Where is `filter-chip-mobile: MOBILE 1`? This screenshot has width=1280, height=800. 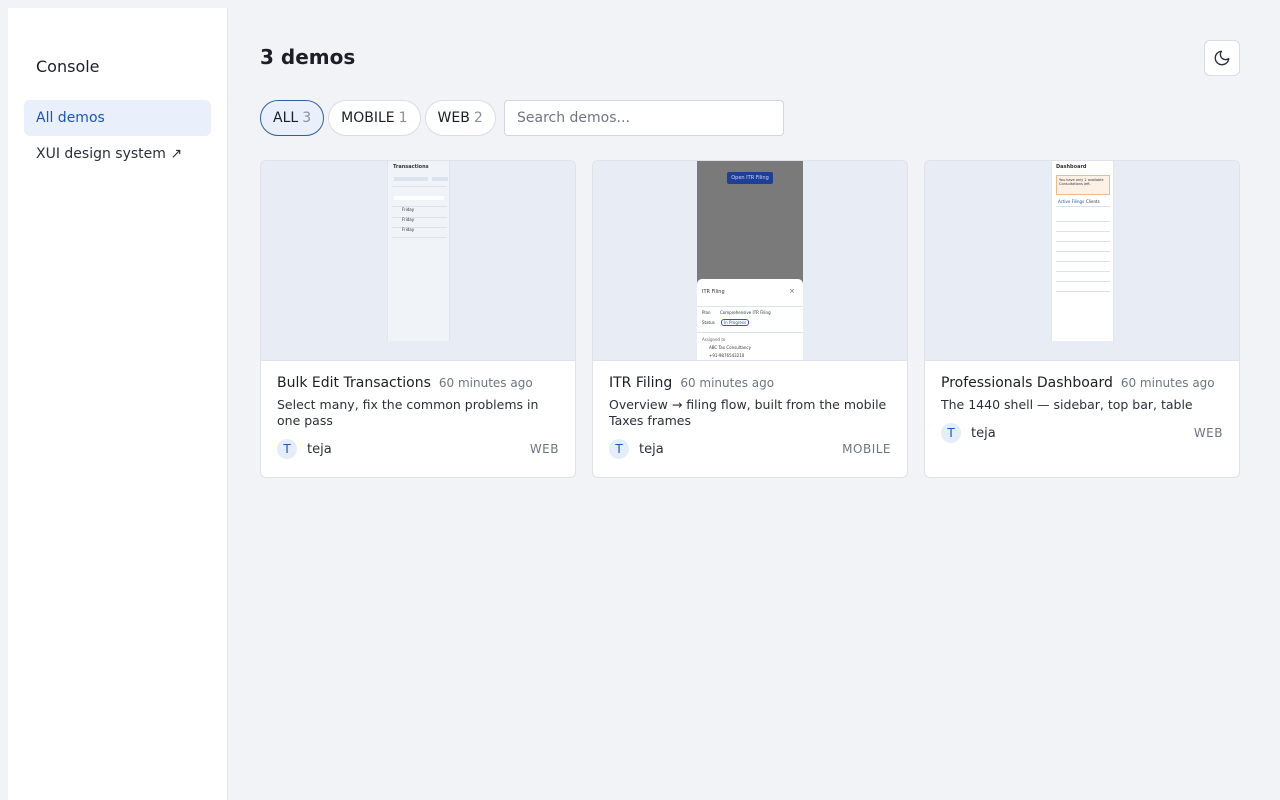 filter-chip-mobile: MOBILE 1 is located at coordinates (374, 118).